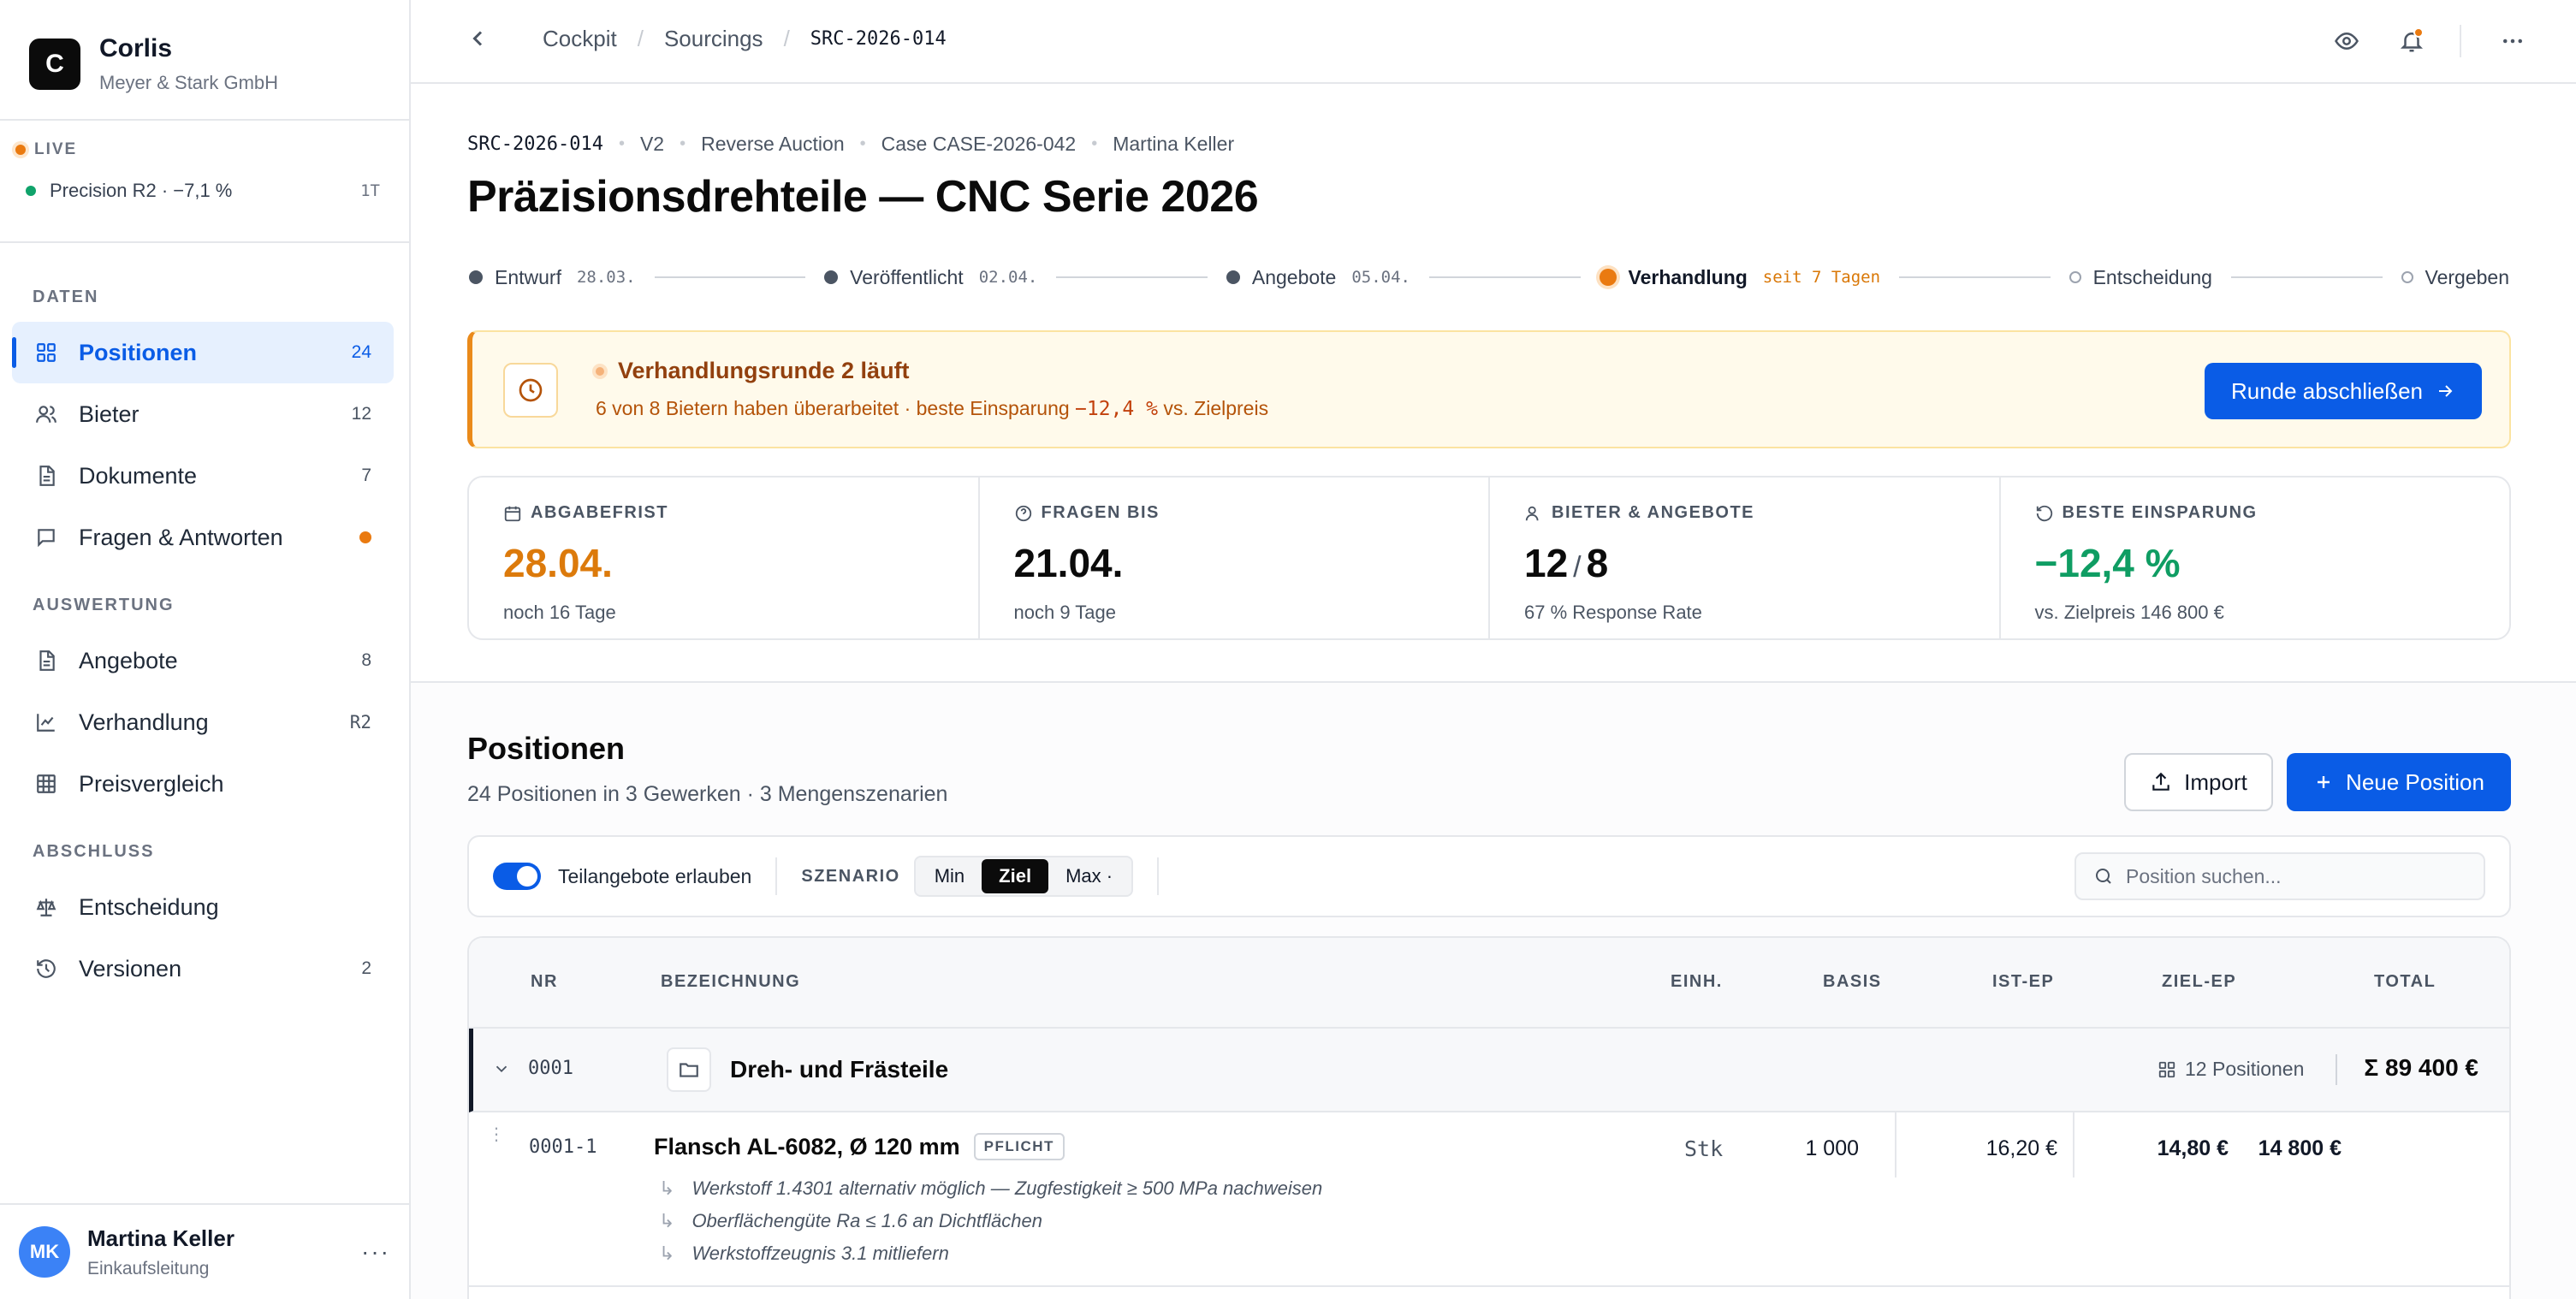  Describe the element at coordinates (1852, 982) in the screenshot. I see `col-basis: BASIS` at that location.